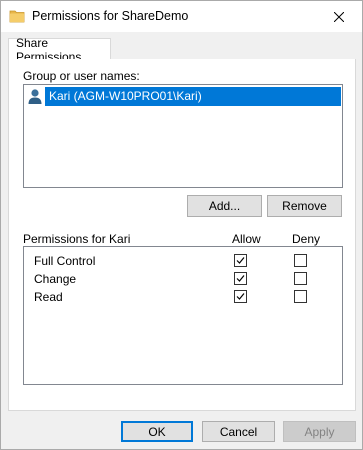 The width and height of the screenshot is (363, 450). Describe the element at coordinates (77, 239) in the screenshot. I see `permissions-for-label: Permissions for Kari` at that location.